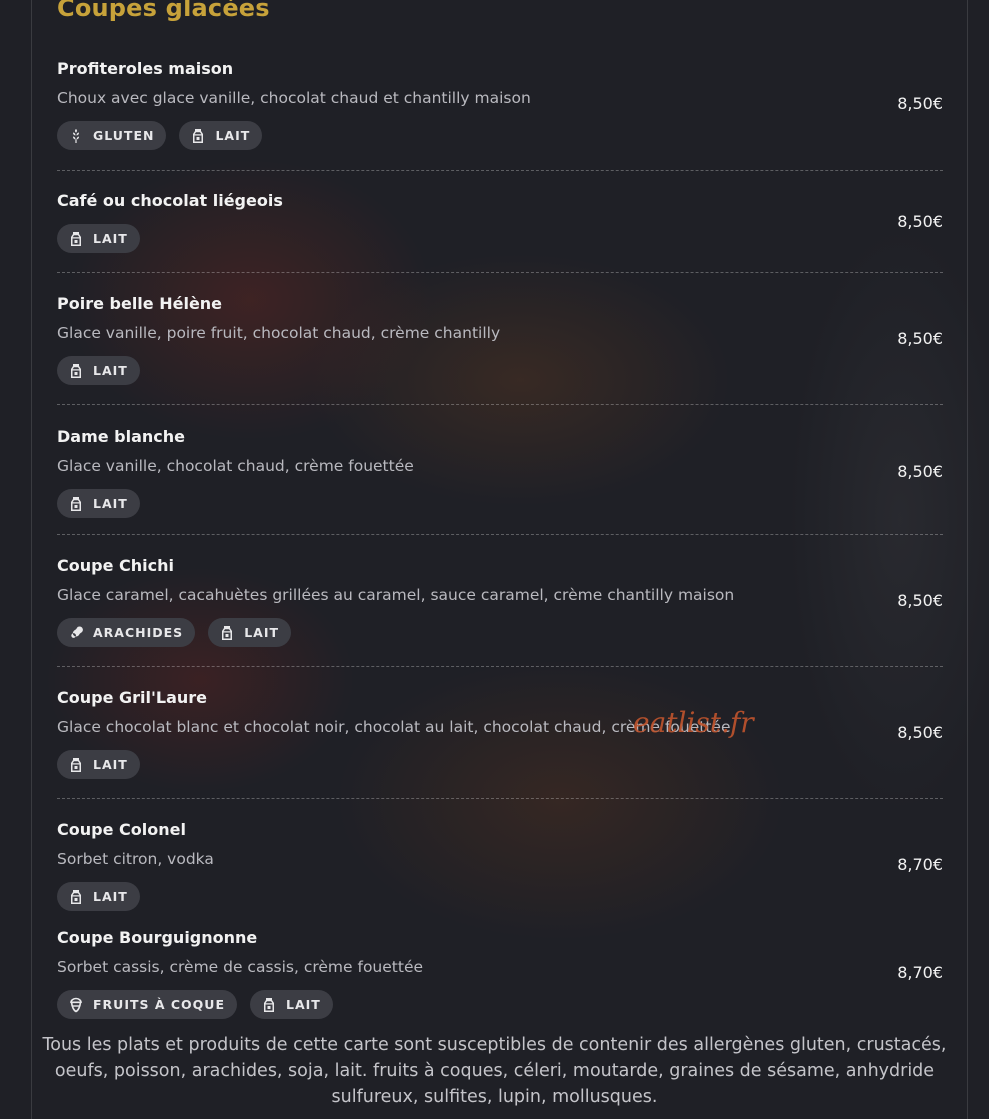 The width and height of the screenshot is (989, 1119). I want to click on left-frame-line, so click(31, 559).